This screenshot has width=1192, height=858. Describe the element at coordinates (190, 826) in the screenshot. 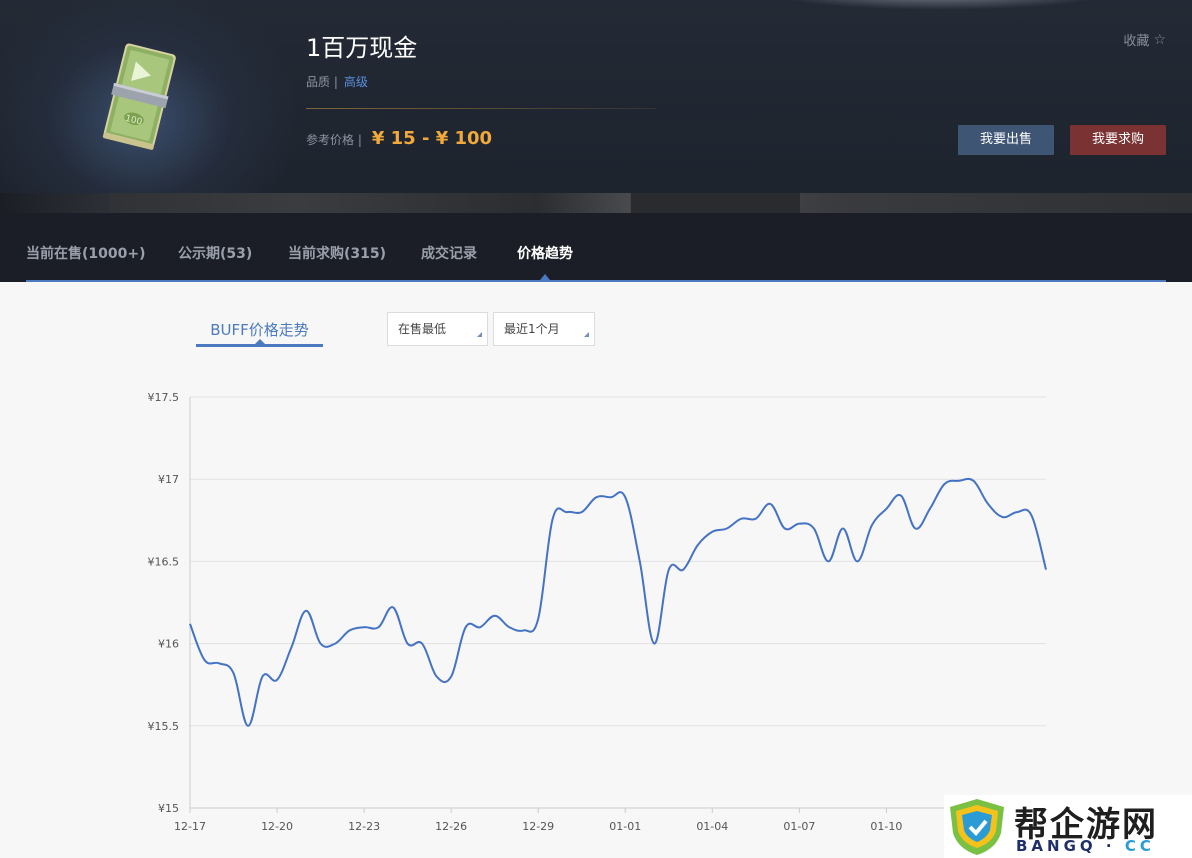

I see `x-tick-label: 12-17` at that location.